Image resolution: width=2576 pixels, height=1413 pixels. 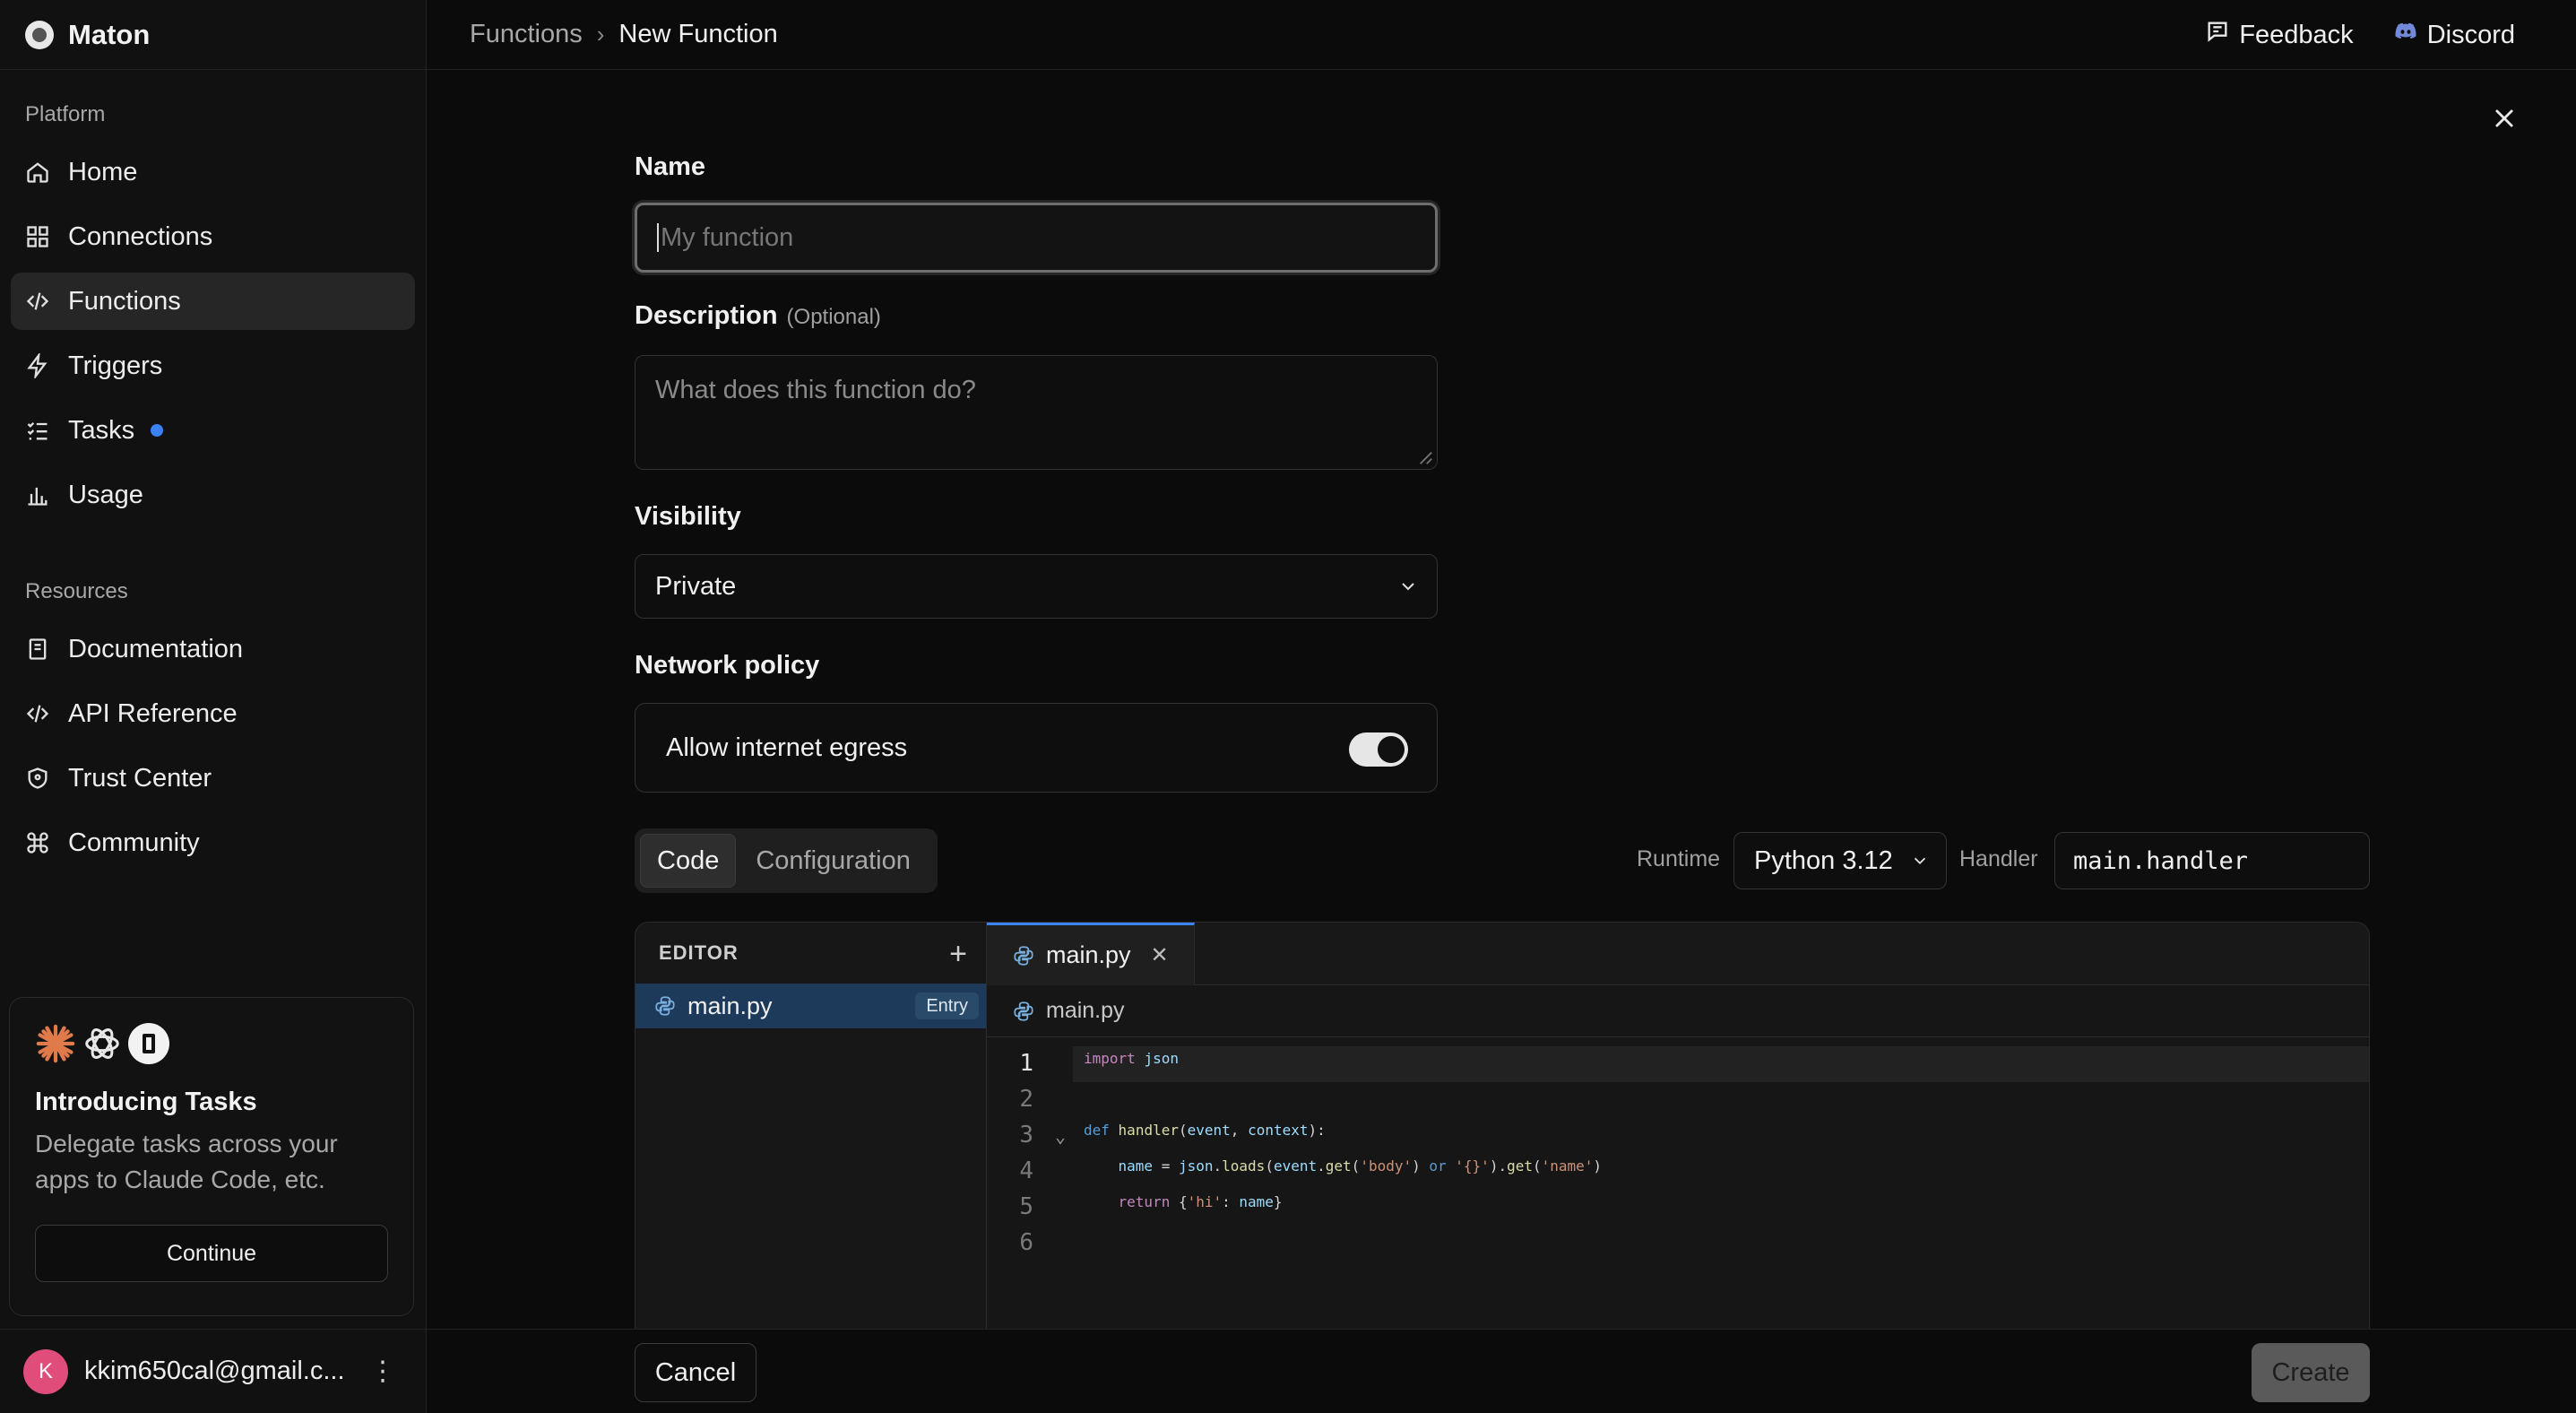 What do you see at coordinates (2296, 34) in the screenshot?
I see `feedback-label: Feedback` at bounding box center [2296, 34].